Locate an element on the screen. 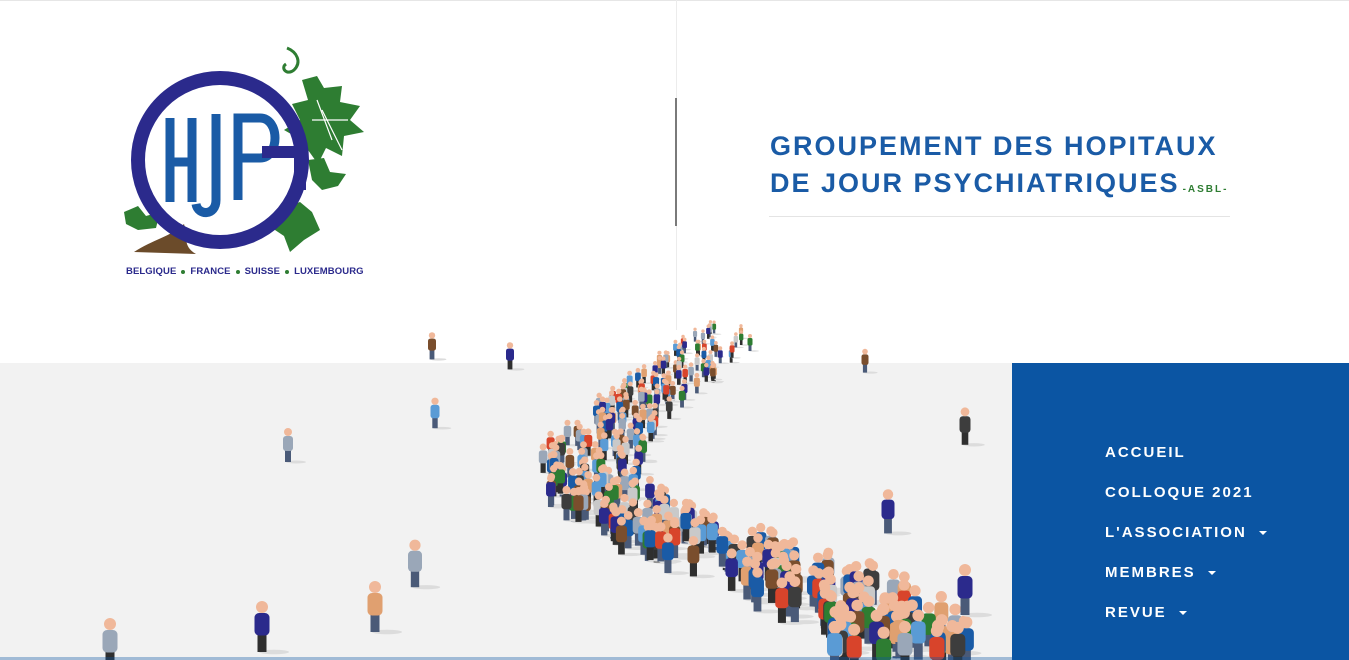 The height and width of the screenshot is (660, 1349). nav-label: COLLOQUE 2021 is located at coordinates (1179, 492).